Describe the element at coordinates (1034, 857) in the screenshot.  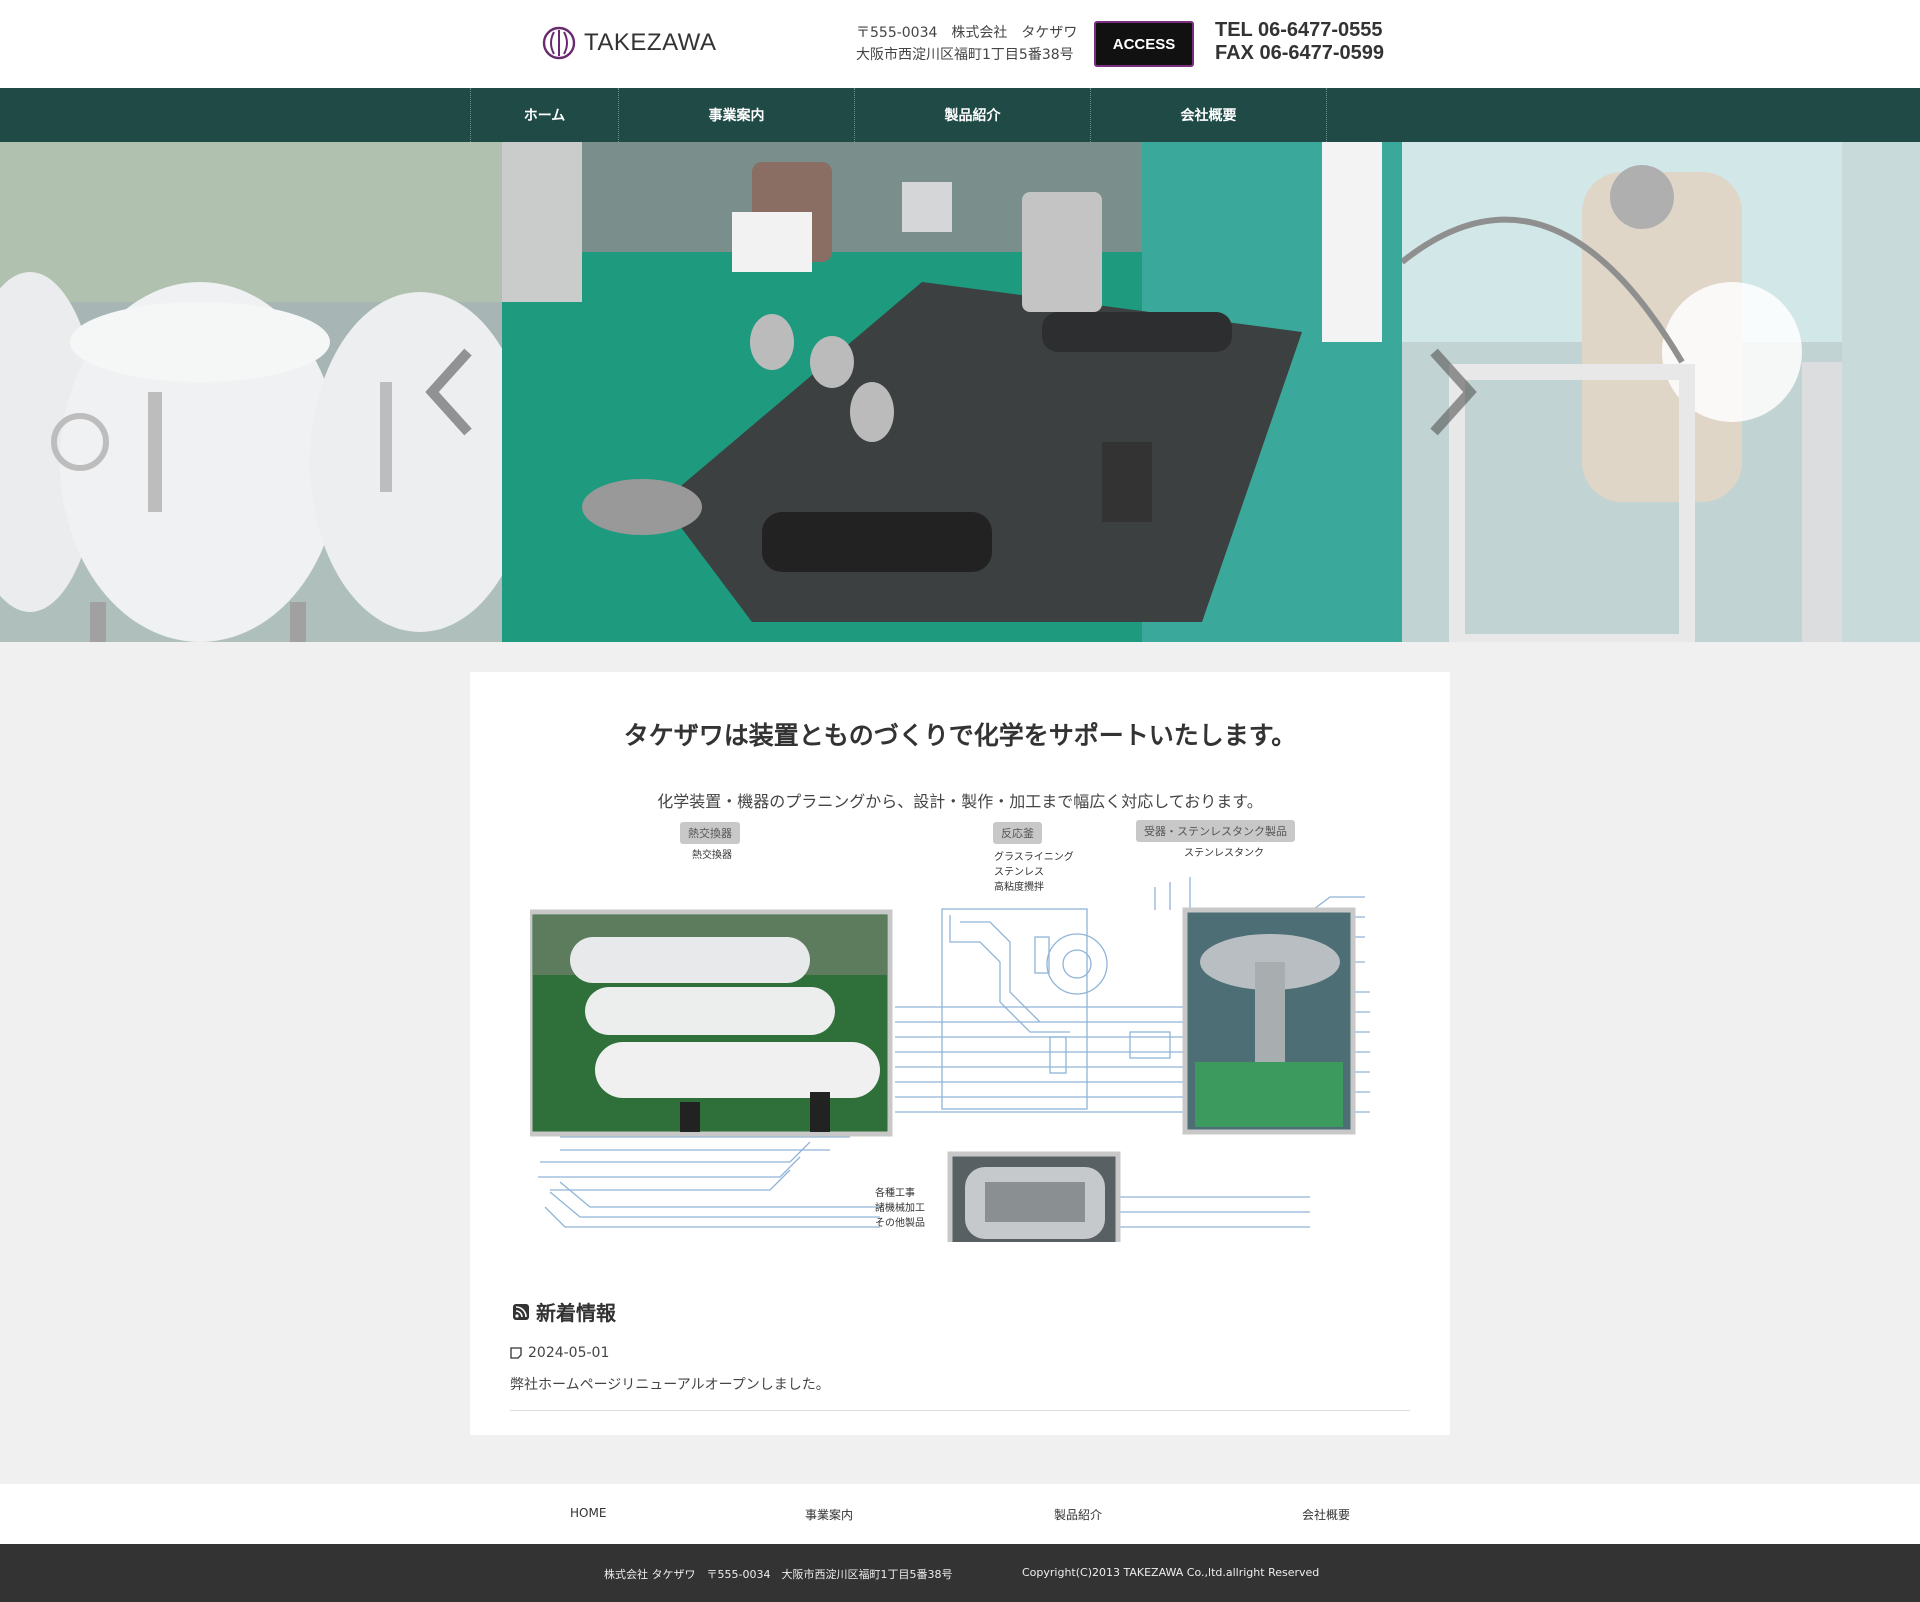
I see `reactor-sub-glass-lining: グラスライニング` at that location.